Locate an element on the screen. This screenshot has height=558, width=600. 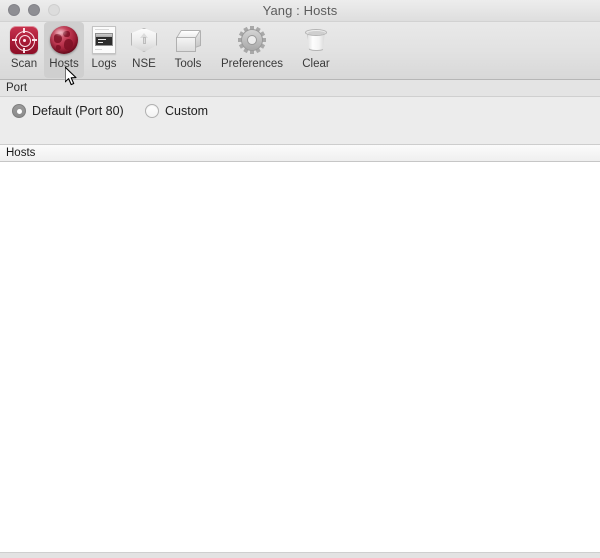
toolbar-label-scan: Scan is located at coordinates (24, 64).